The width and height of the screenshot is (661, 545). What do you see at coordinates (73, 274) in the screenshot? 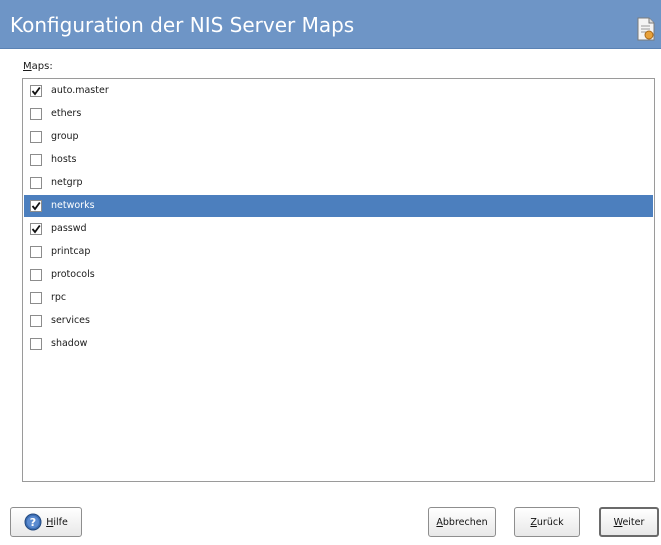
I see `map-name: protocols` at bounding box center [73, 274].